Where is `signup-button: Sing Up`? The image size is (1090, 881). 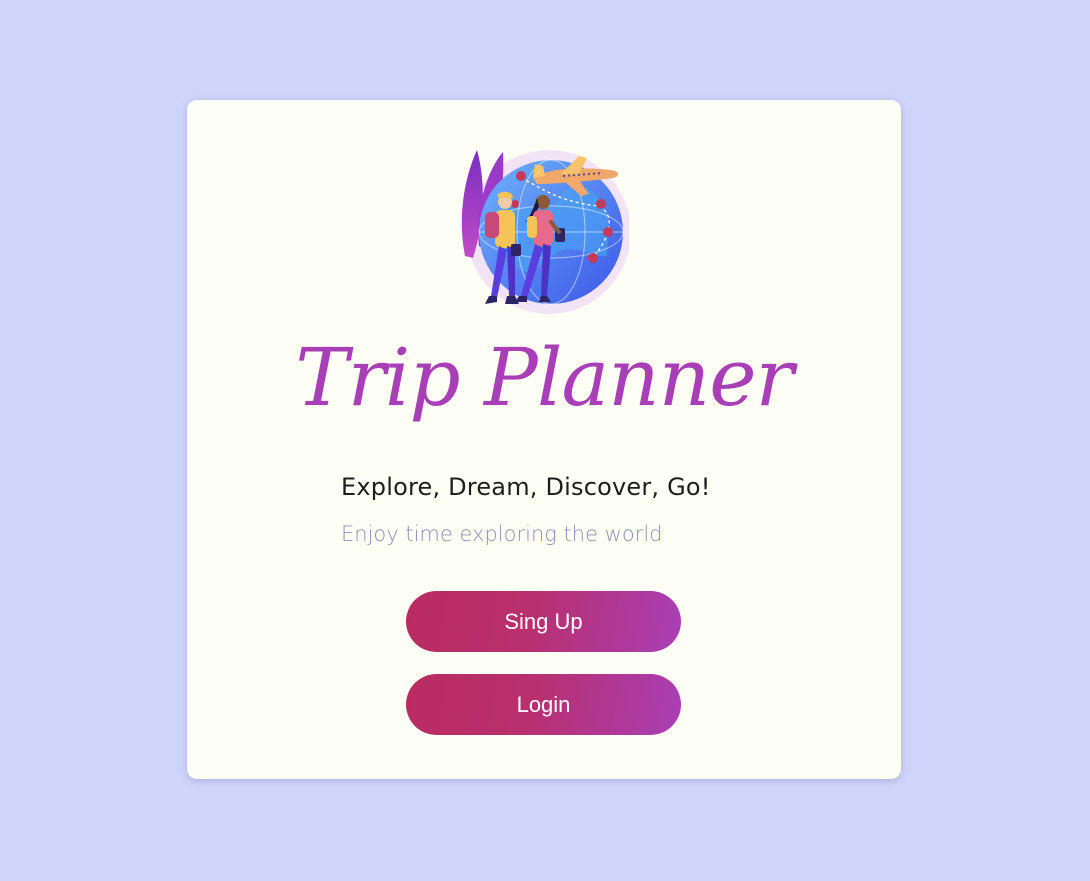
signup-button: Sing Up is located at coordinates (543, 621).